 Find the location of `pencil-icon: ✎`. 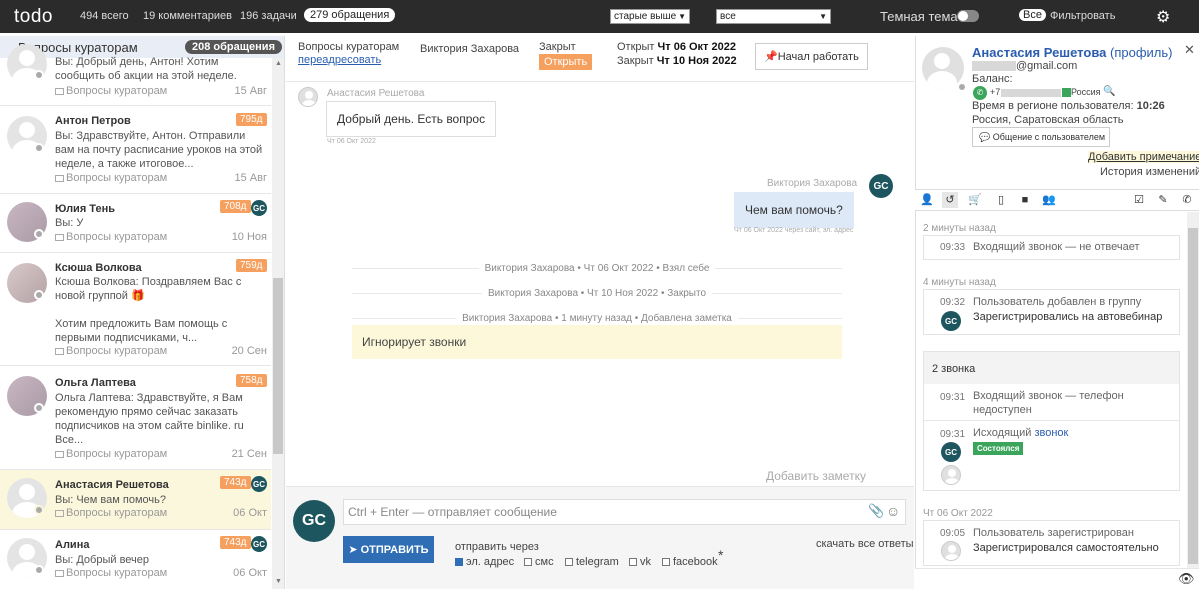

pencil-icon: ✎ is located at coordinates (1163, 200).